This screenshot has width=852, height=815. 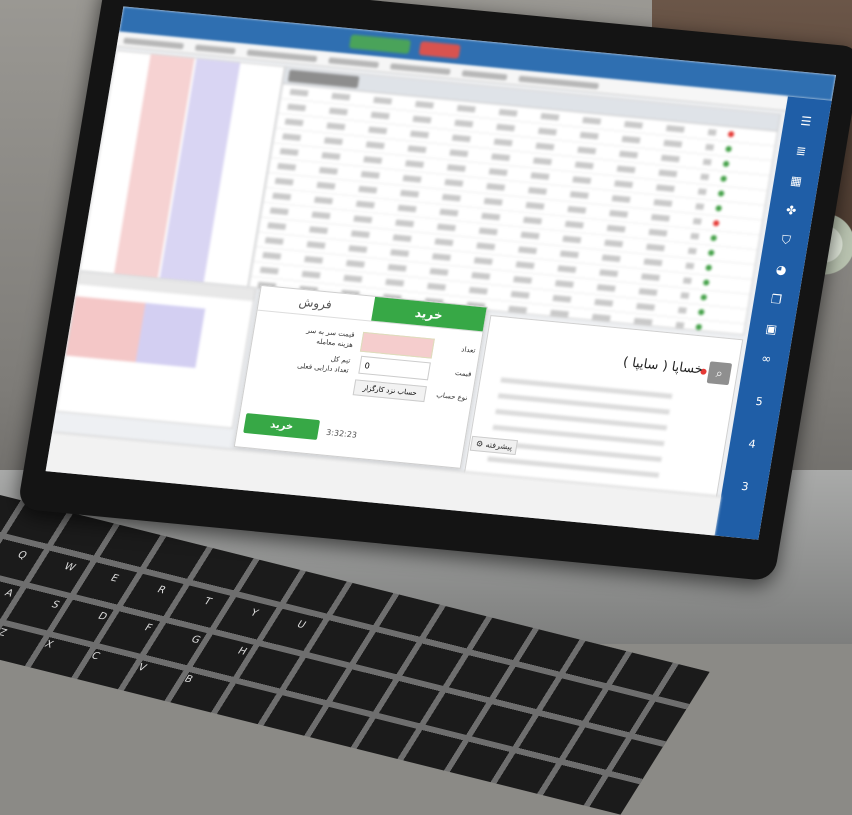 What do you see at coordinates (479, 444) in the screenshot?
I see `gear-icon: ⚙` at bounding box center [479, 444].